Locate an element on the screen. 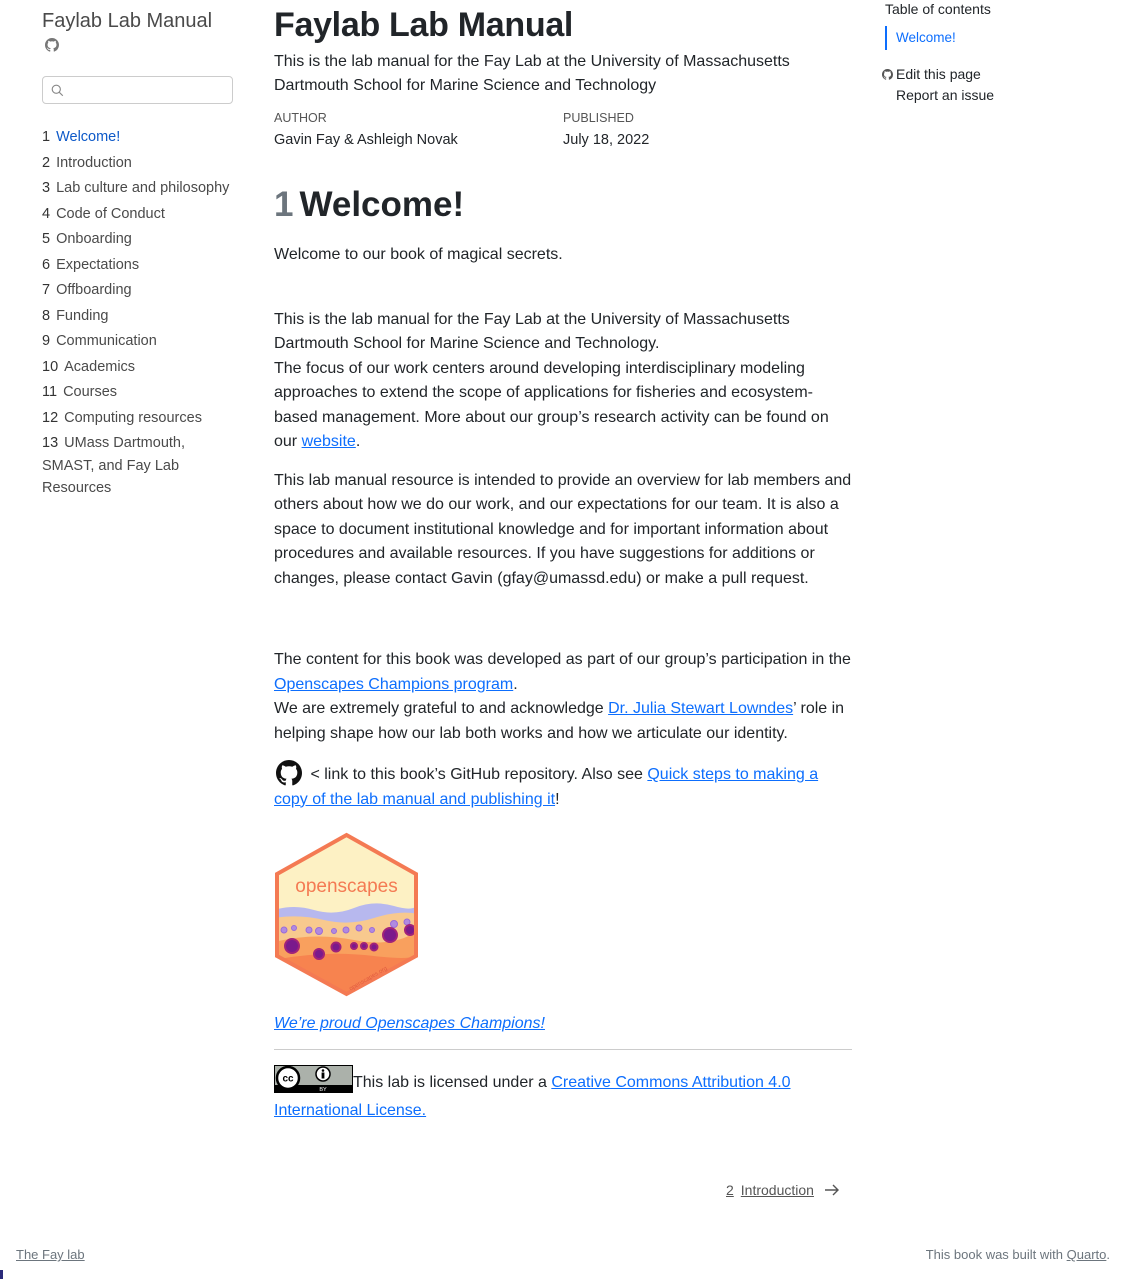 This screenshot has height=1279, width=1123. sidebar-item-funding: 8 Funding is located at coordinates (138, 316).